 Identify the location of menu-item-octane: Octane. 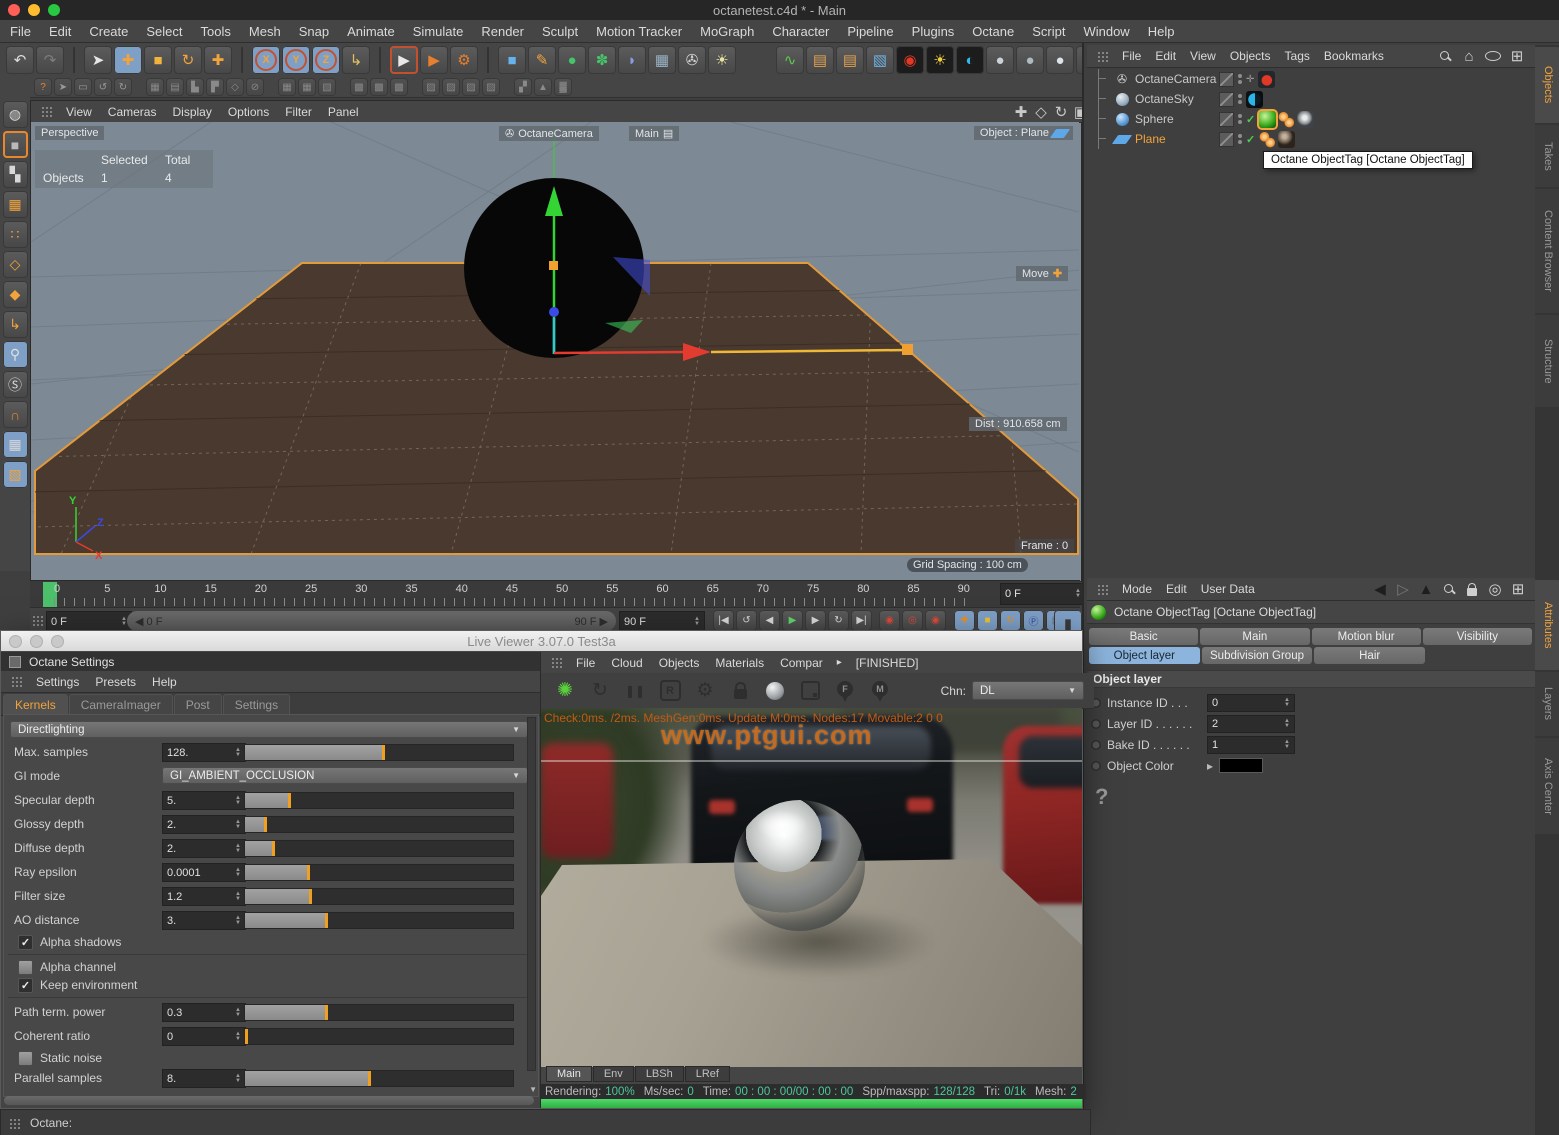
(993, 31).